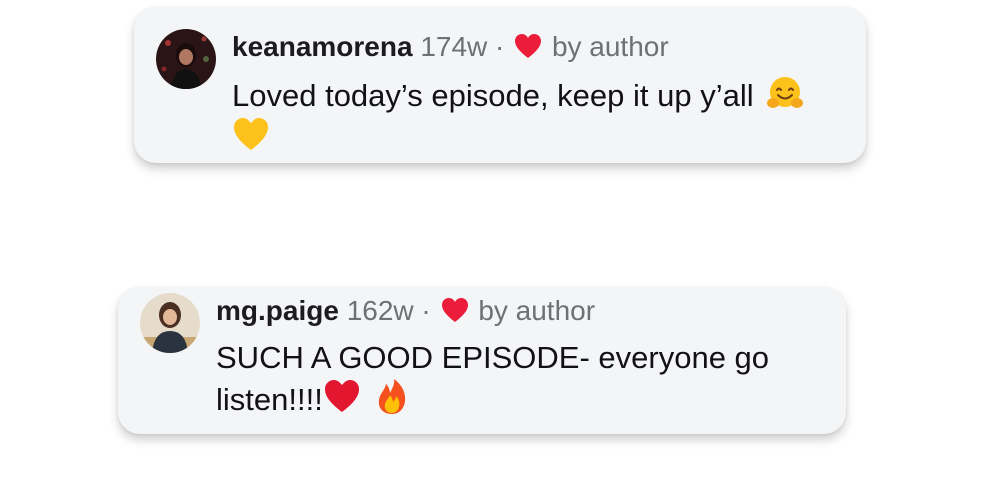  I want to click on red-heart-icon, so click(342, 397).